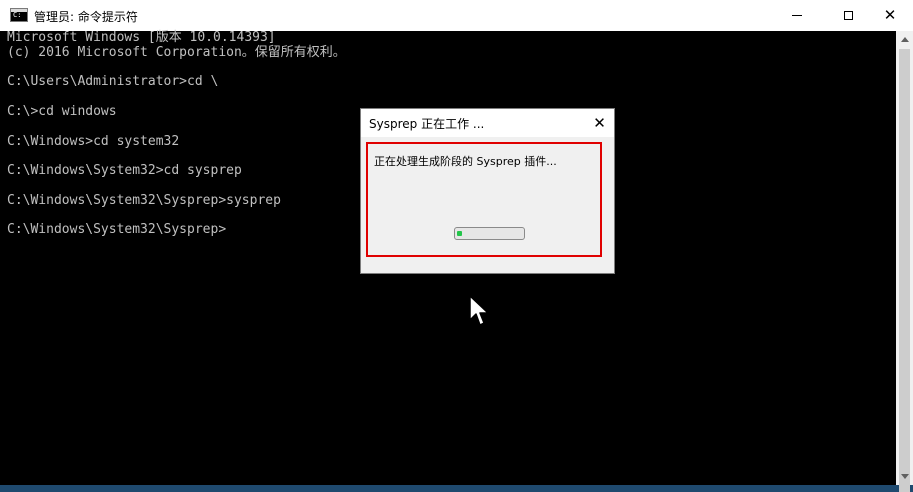 The height and width of the screenshot is (492, 913). I want to click on scroll-thumb, so click(904, 270).